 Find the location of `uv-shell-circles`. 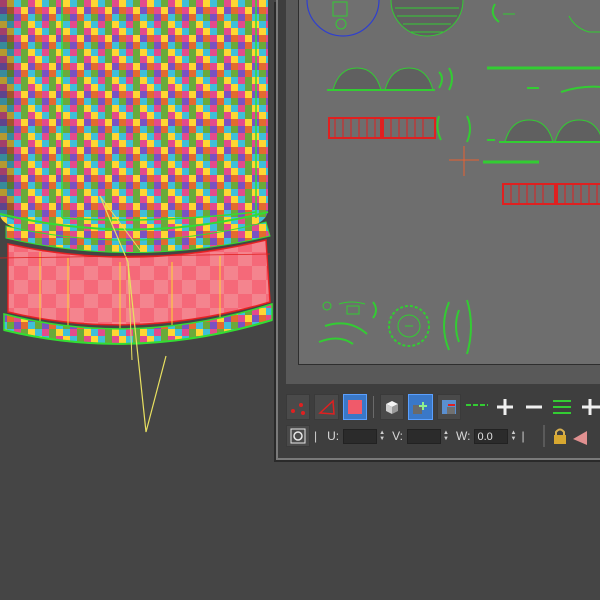

uv-shell-circles is located at coordinates (453, 18).